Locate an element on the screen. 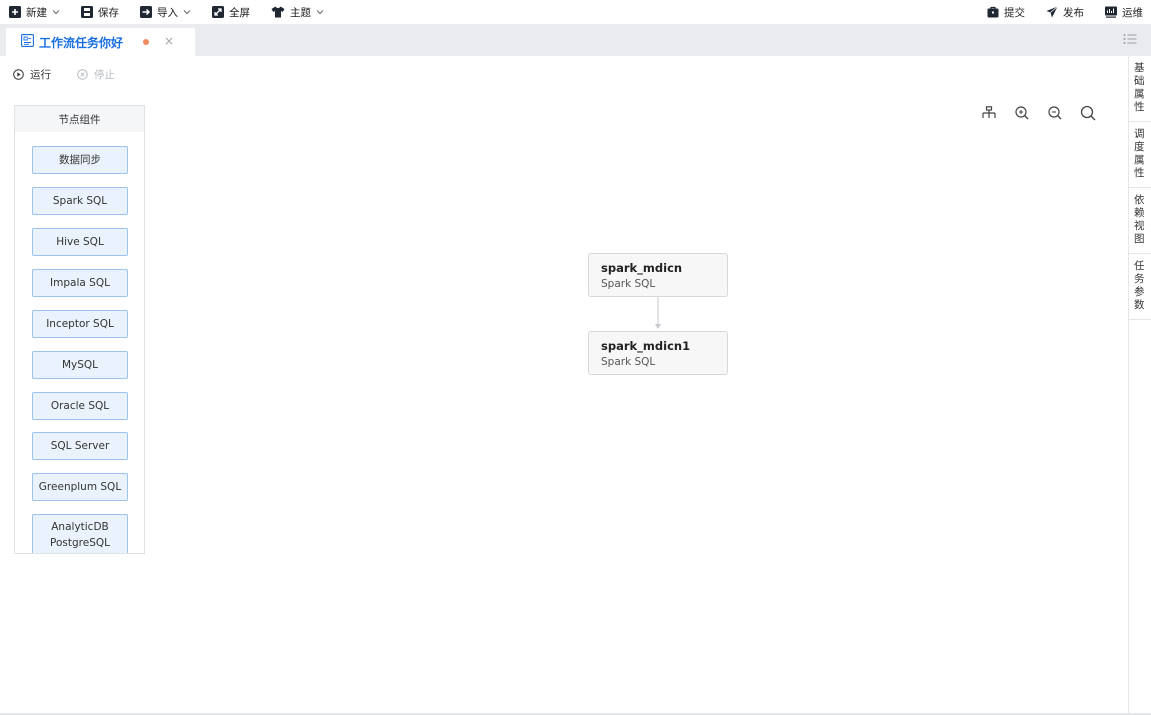 The height and width of the screenshot is (715, 1151). workflow-edge is located at coordinates (658, 313).